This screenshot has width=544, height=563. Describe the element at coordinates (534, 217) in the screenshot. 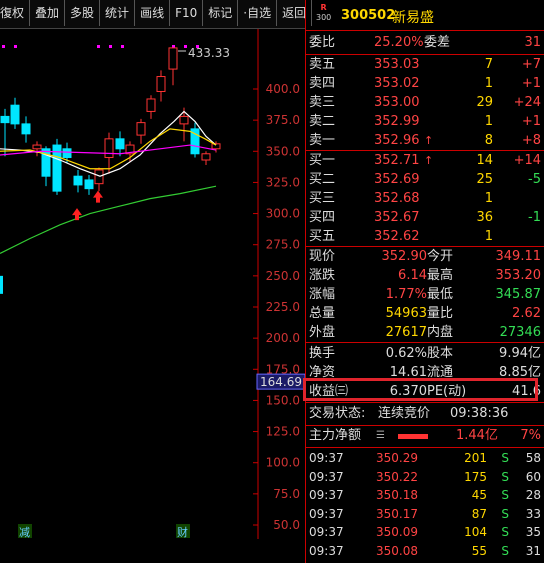

I see `level-change: -1` at that location.